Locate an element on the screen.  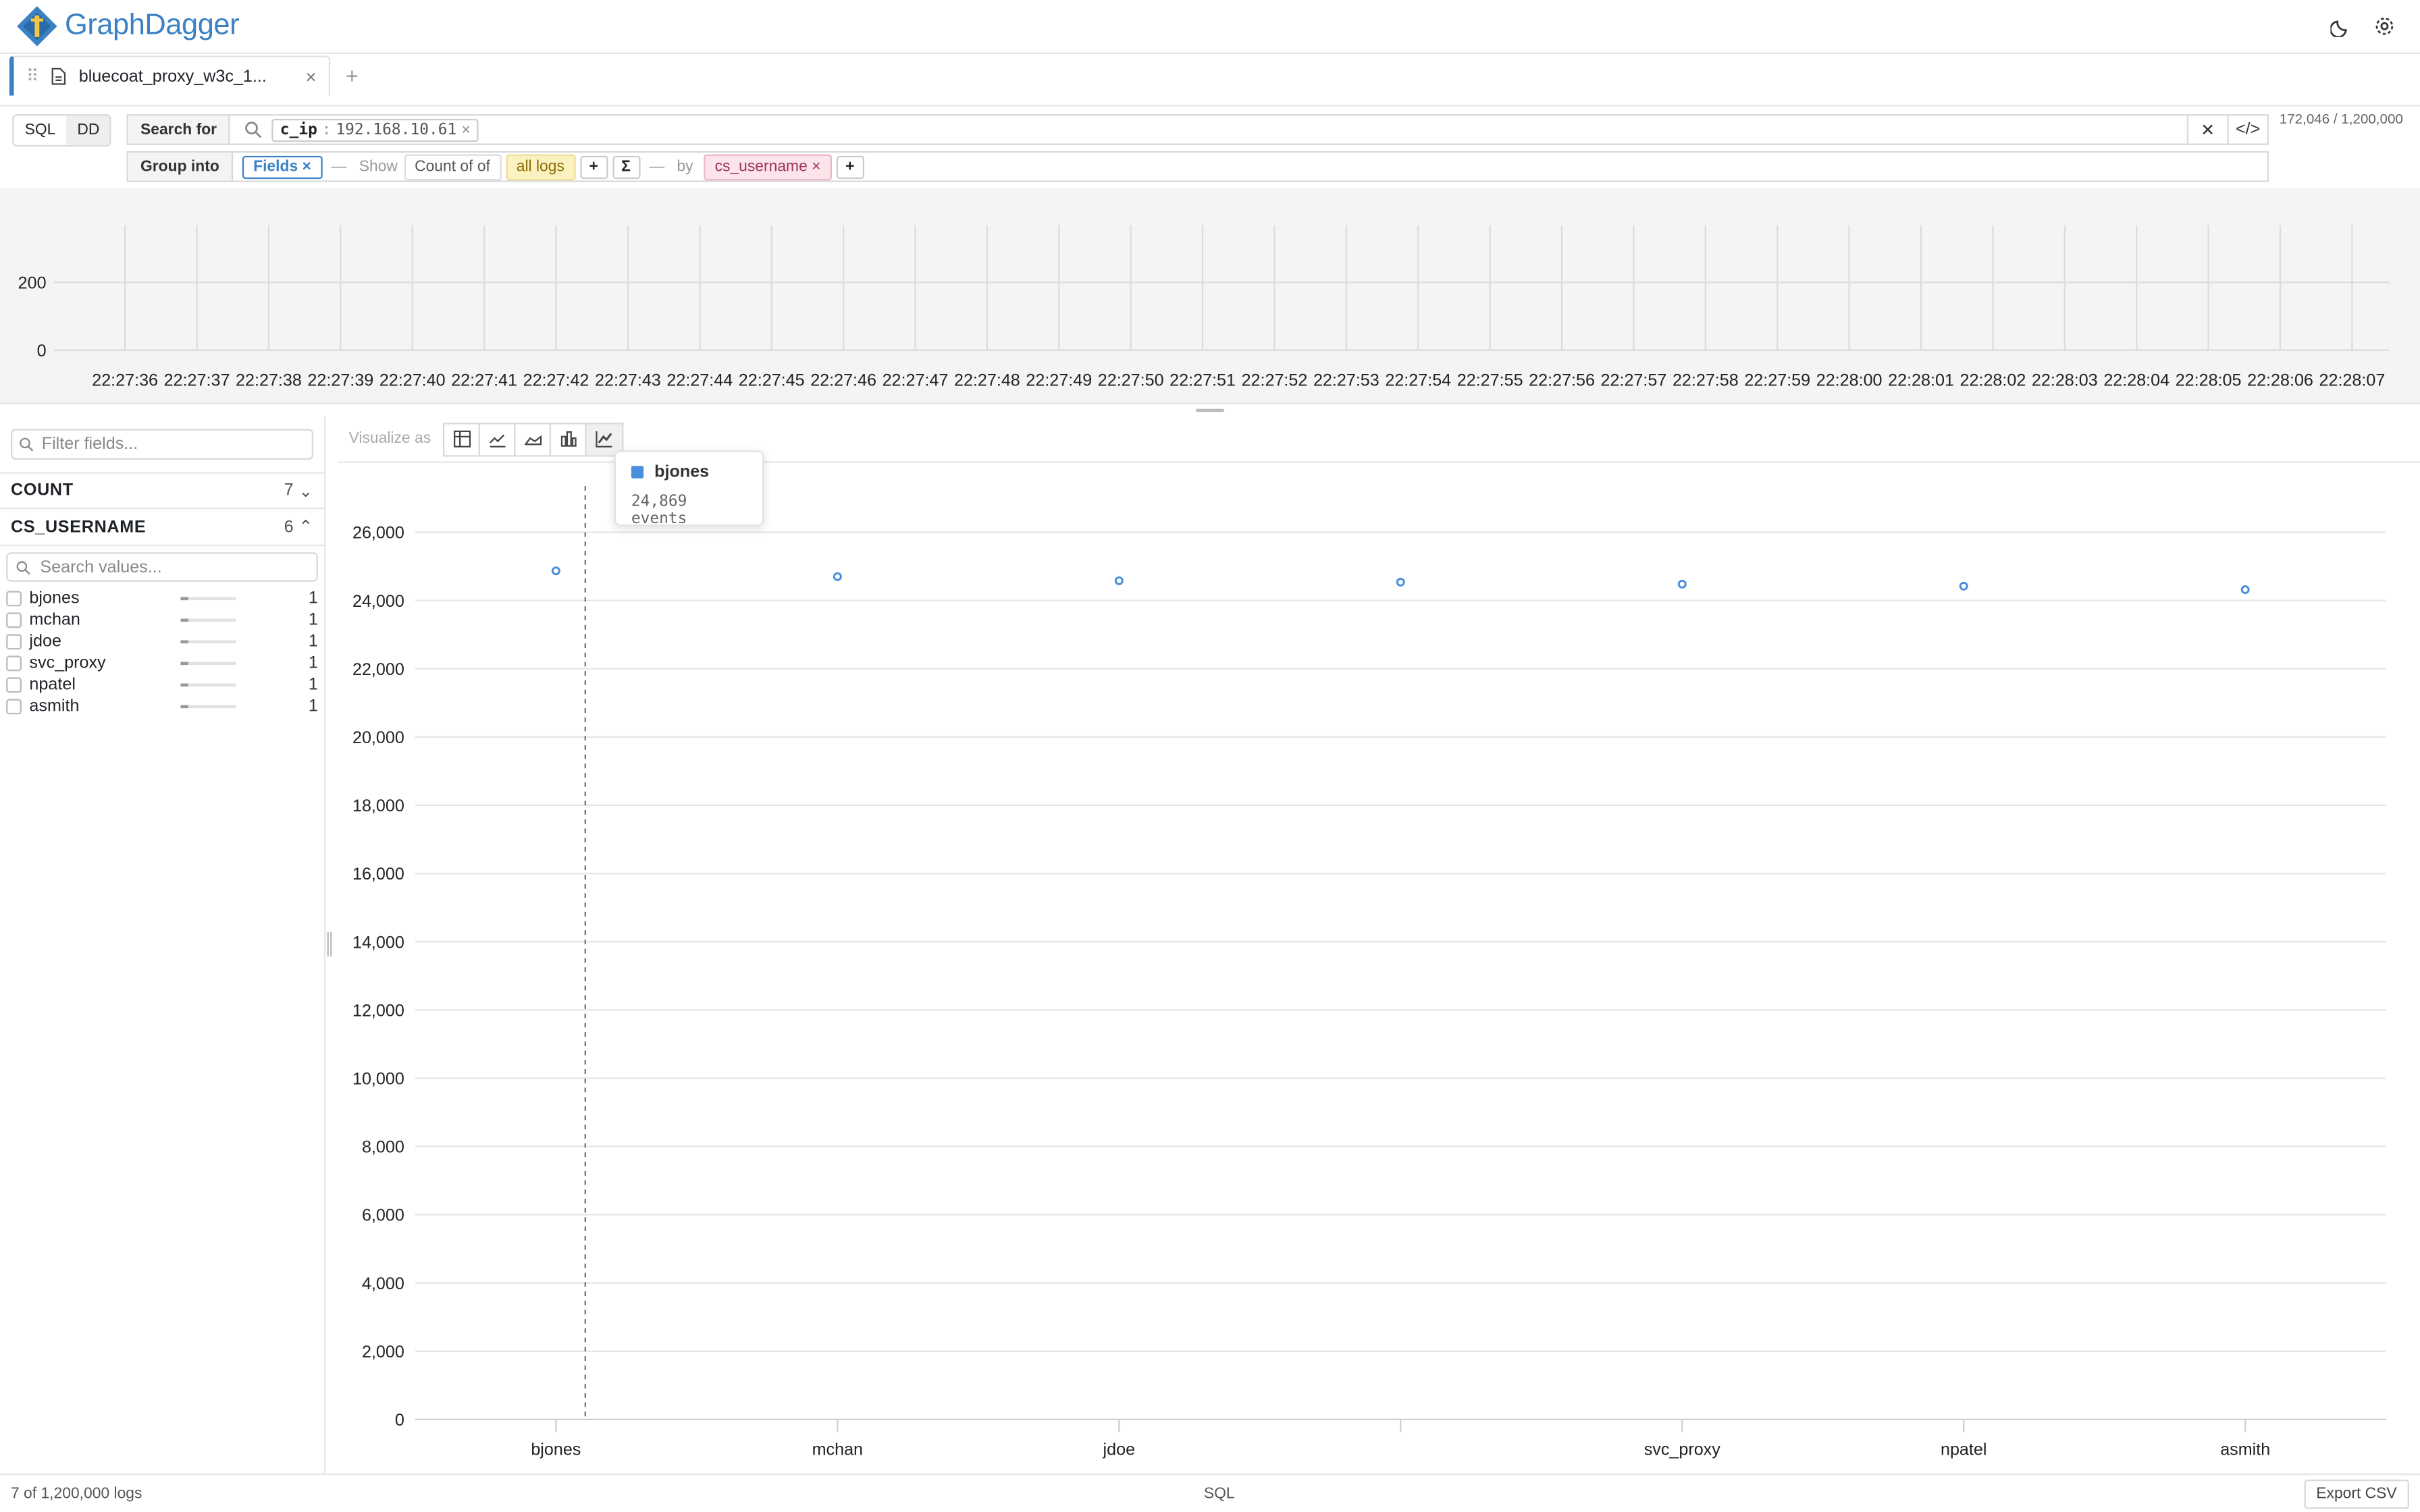
scatter-chart-icon is located at coordinates (604, 439).